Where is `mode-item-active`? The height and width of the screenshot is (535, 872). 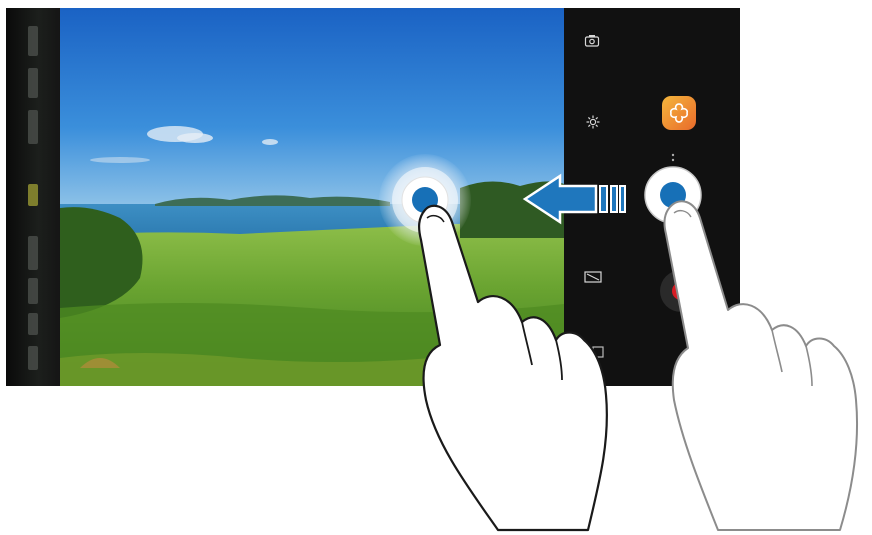
mode-item-active is located at coordinates (33, 195).